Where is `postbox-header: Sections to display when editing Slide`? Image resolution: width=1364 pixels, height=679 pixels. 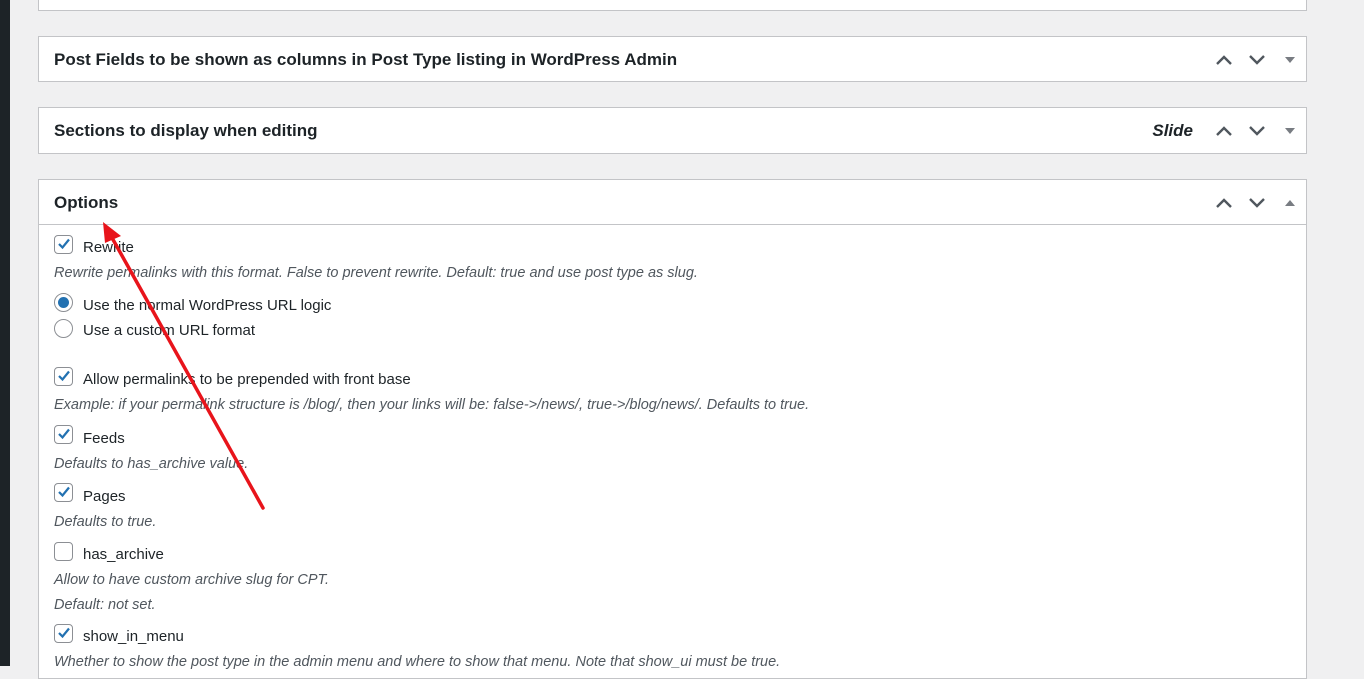 postbox-header: Sections to display when editing Slide is located at coordinates (672, 130).